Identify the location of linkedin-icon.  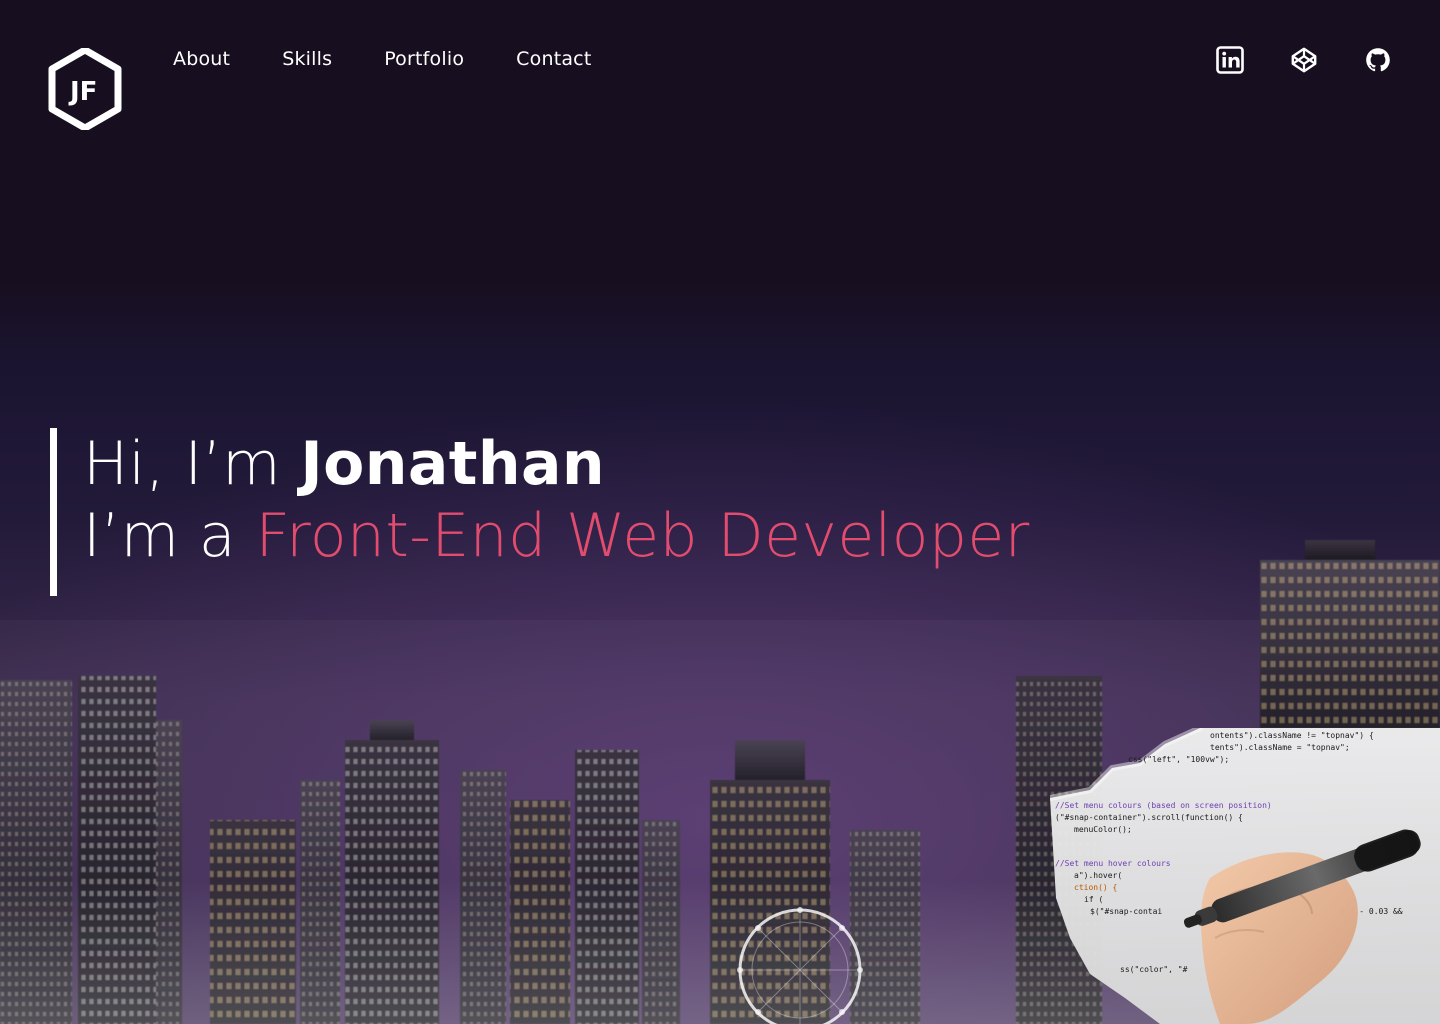
(1230, 60).